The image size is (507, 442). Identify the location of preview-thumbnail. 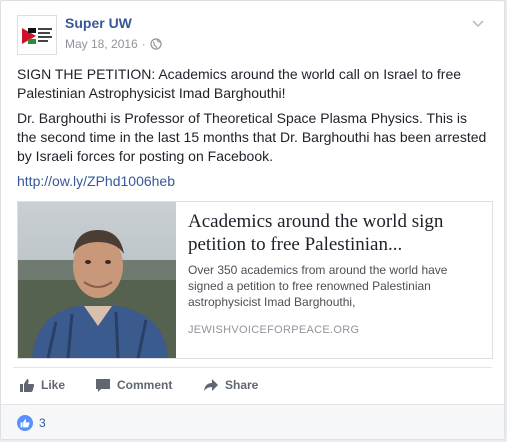
(97, 280).